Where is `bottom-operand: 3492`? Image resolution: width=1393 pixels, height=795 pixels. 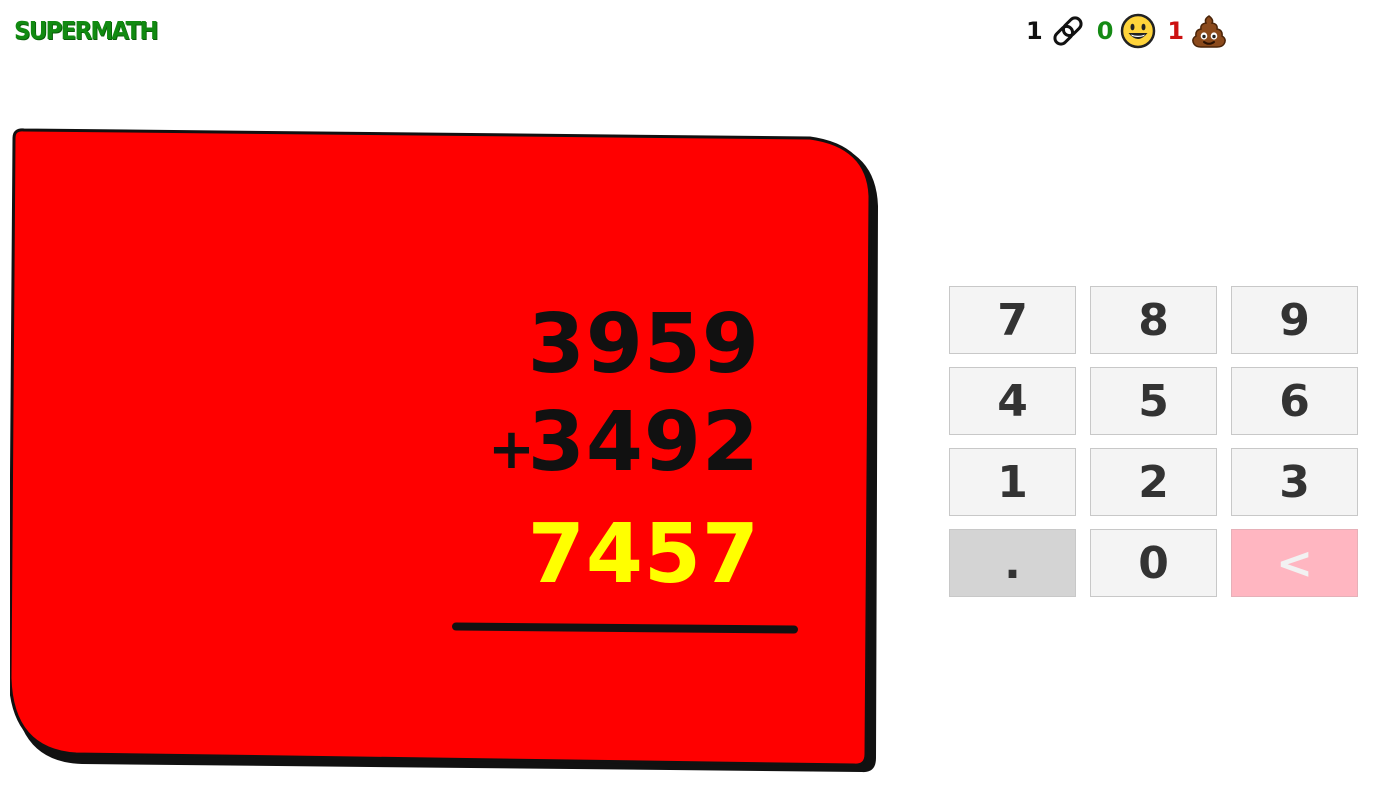 bottom-operand: 3492 is located at coordinates (643, 442).